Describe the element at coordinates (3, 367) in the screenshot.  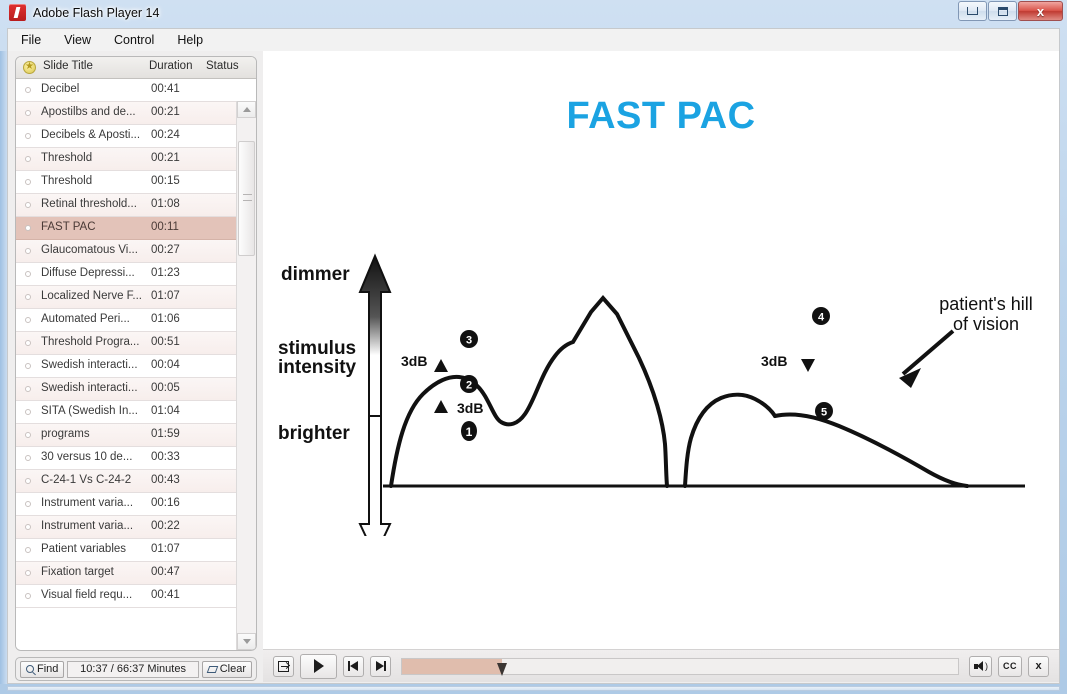
I see `window-left-edge` at that location.